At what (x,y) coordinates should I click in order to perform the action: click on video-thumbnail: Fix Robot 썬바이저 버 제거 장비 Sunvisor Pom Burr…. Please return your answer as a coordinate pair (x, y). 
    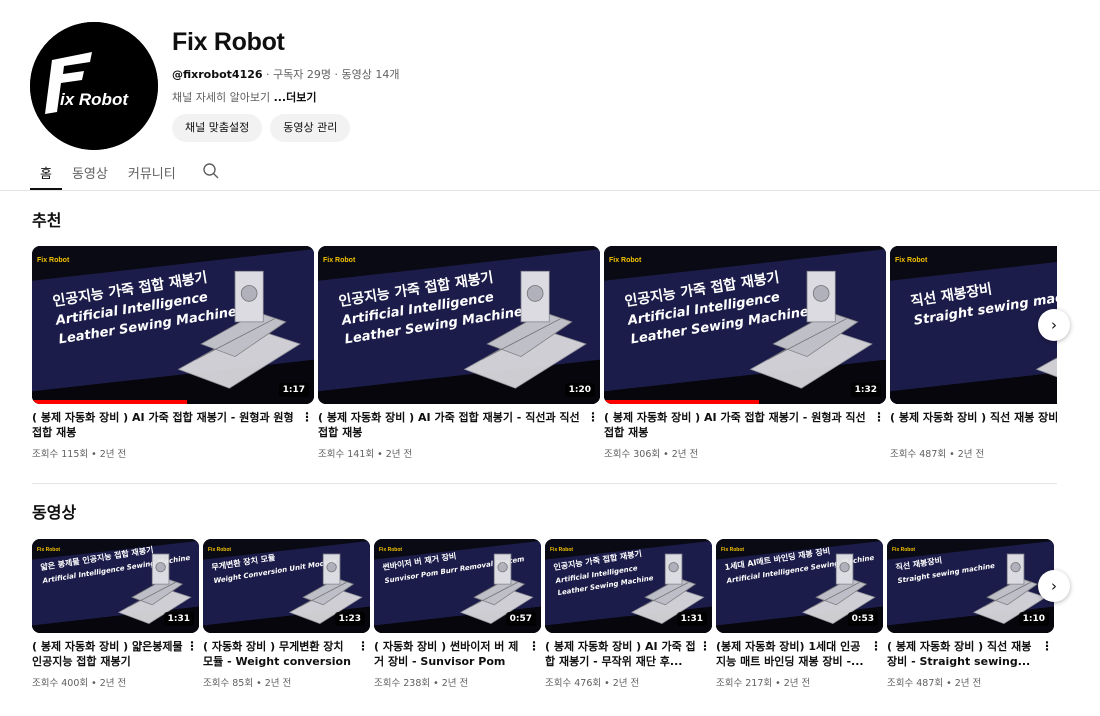
    Looking at the image, I should click on (457, 586).